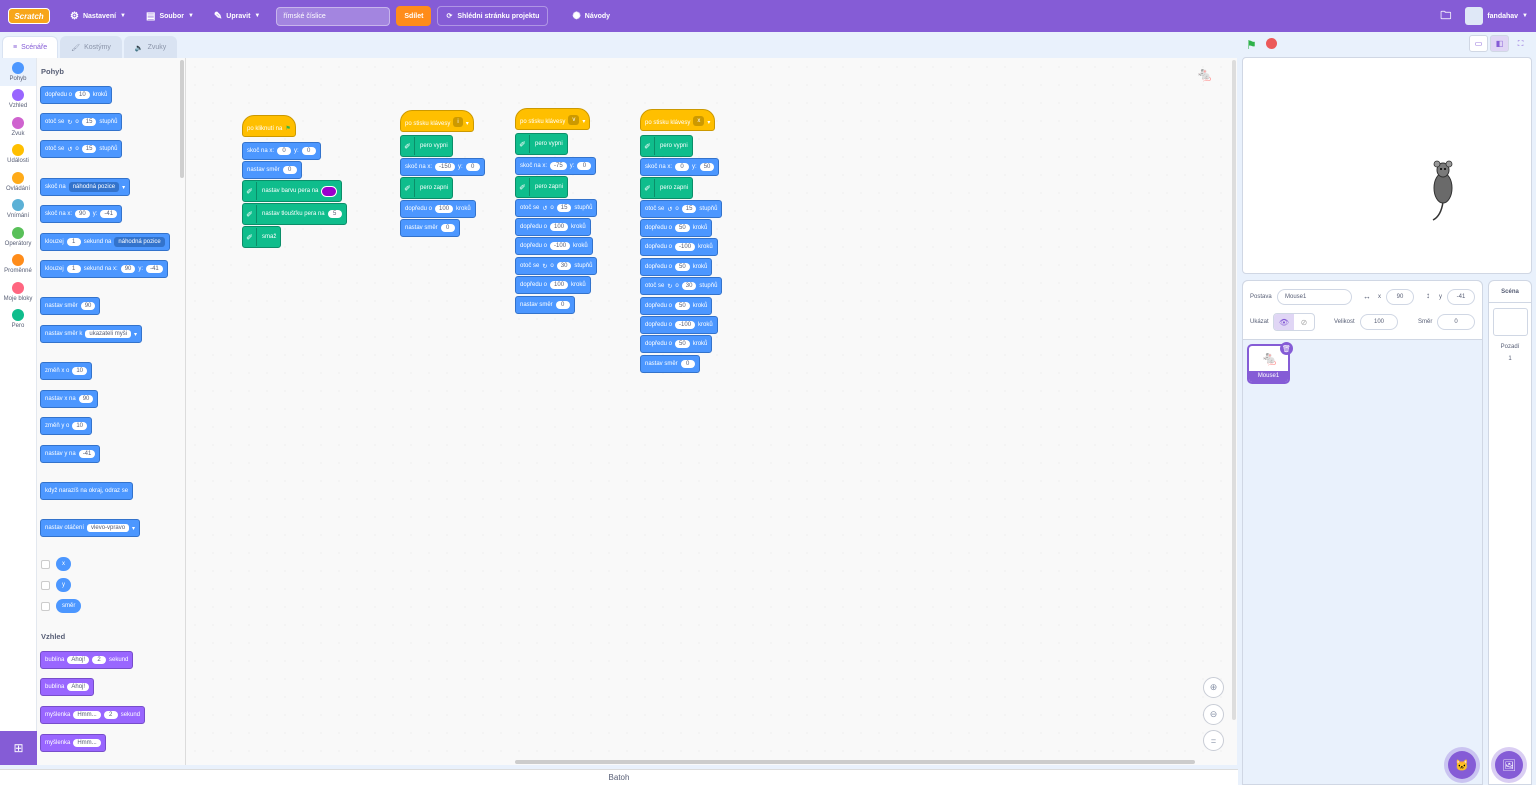 The height and width of the screenshot is (785, 1536). I want to click on goto-xy-block: skoč na x: -75 y: 0, so click(556, 166).